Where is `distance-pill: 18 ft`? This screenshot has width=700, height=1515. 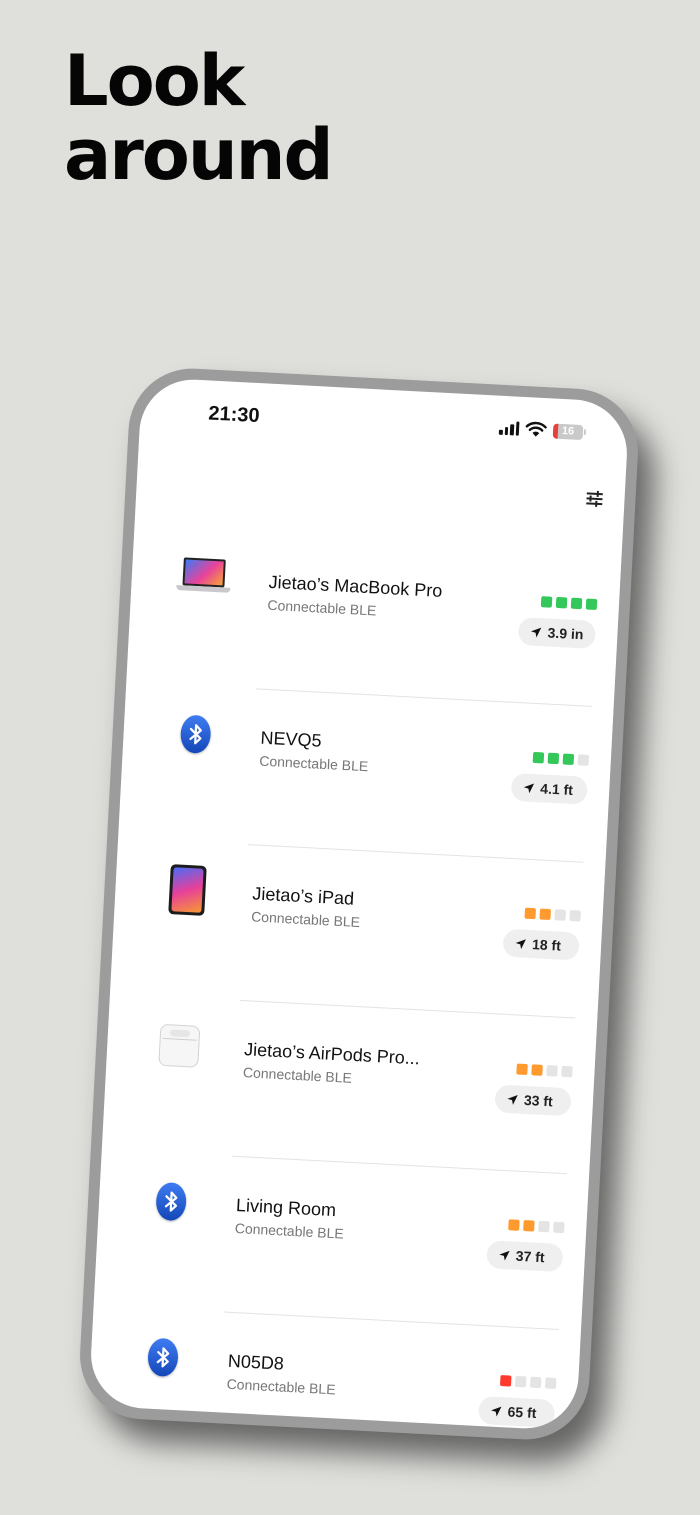
distance-pill: 18 ft is located at coordinates (541, 944).